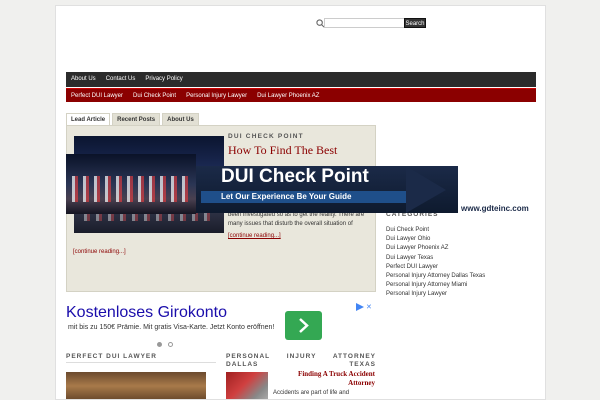 The width and height of the screenshot is (600, 400). Describe the element at coordinates (435, 285) in the screenshot. I see `category-link: Personal Injury Attorney Miami` at that location.